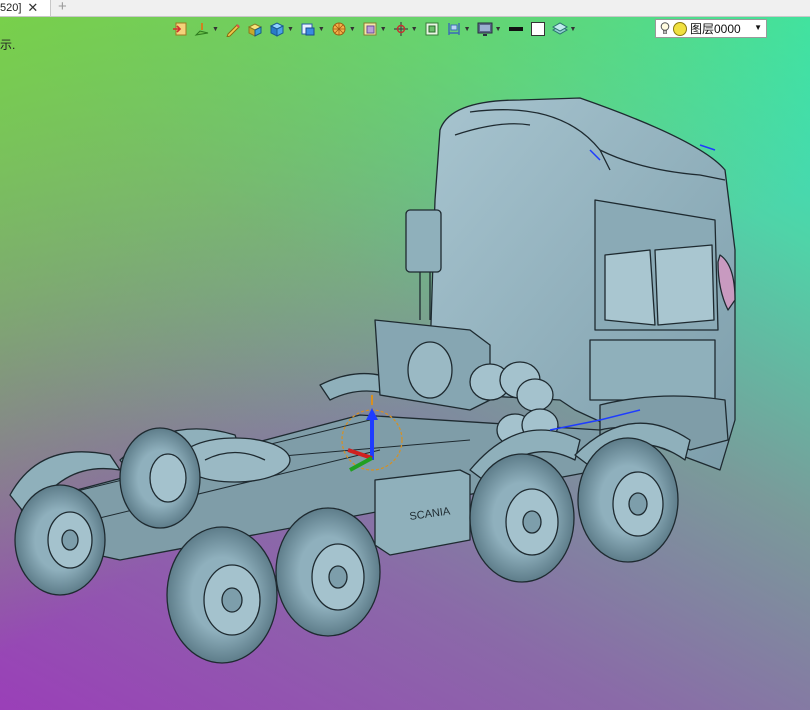 The image size is (810, 710). I want to click on close-icon: ✕, so click(32, 8).